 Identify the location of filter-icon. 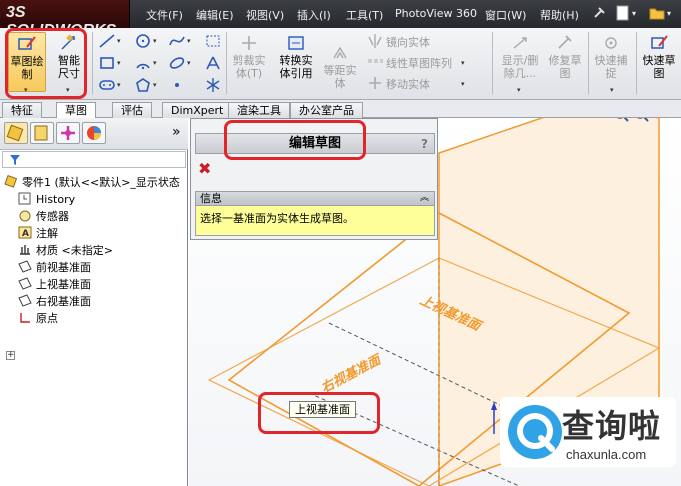
(15, 160).